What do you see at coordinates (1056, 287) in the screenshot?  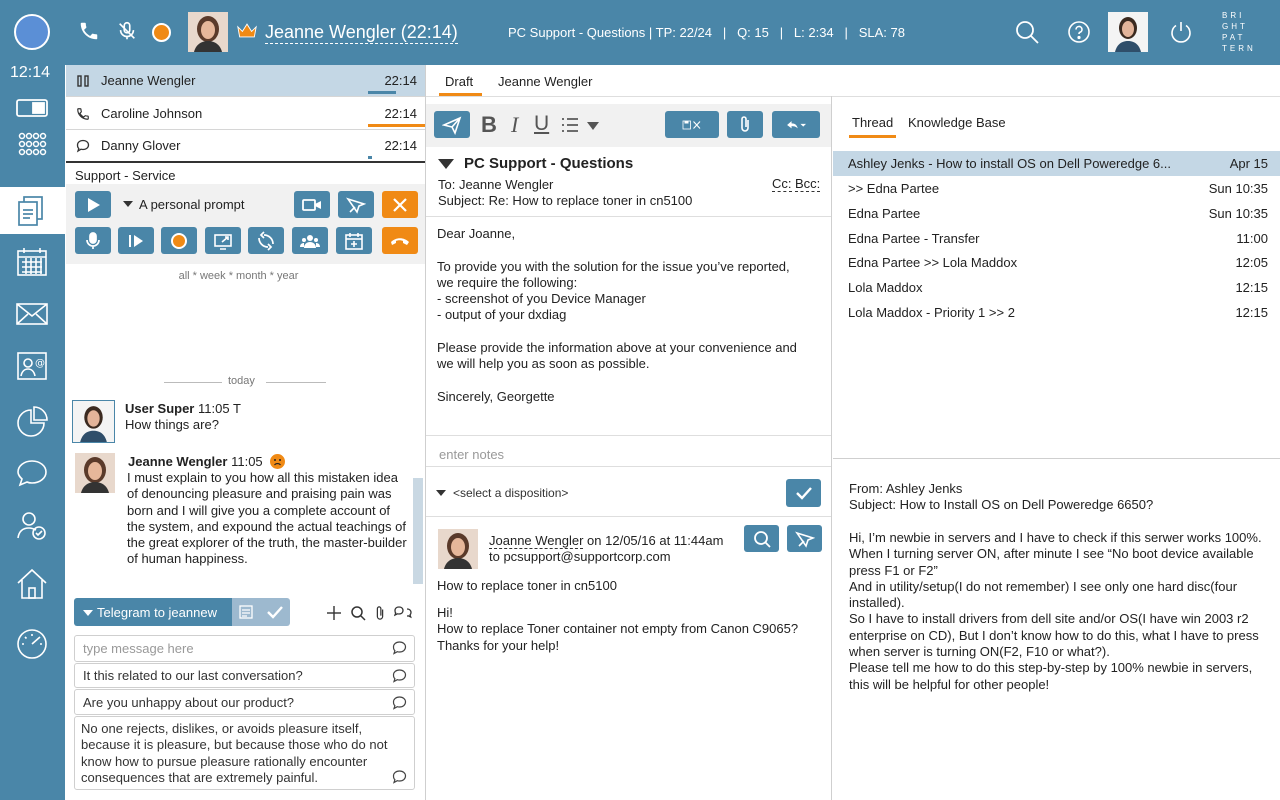 I see `thread-item: Lola Maddox 12:15` at bounding box center [1056, 287].